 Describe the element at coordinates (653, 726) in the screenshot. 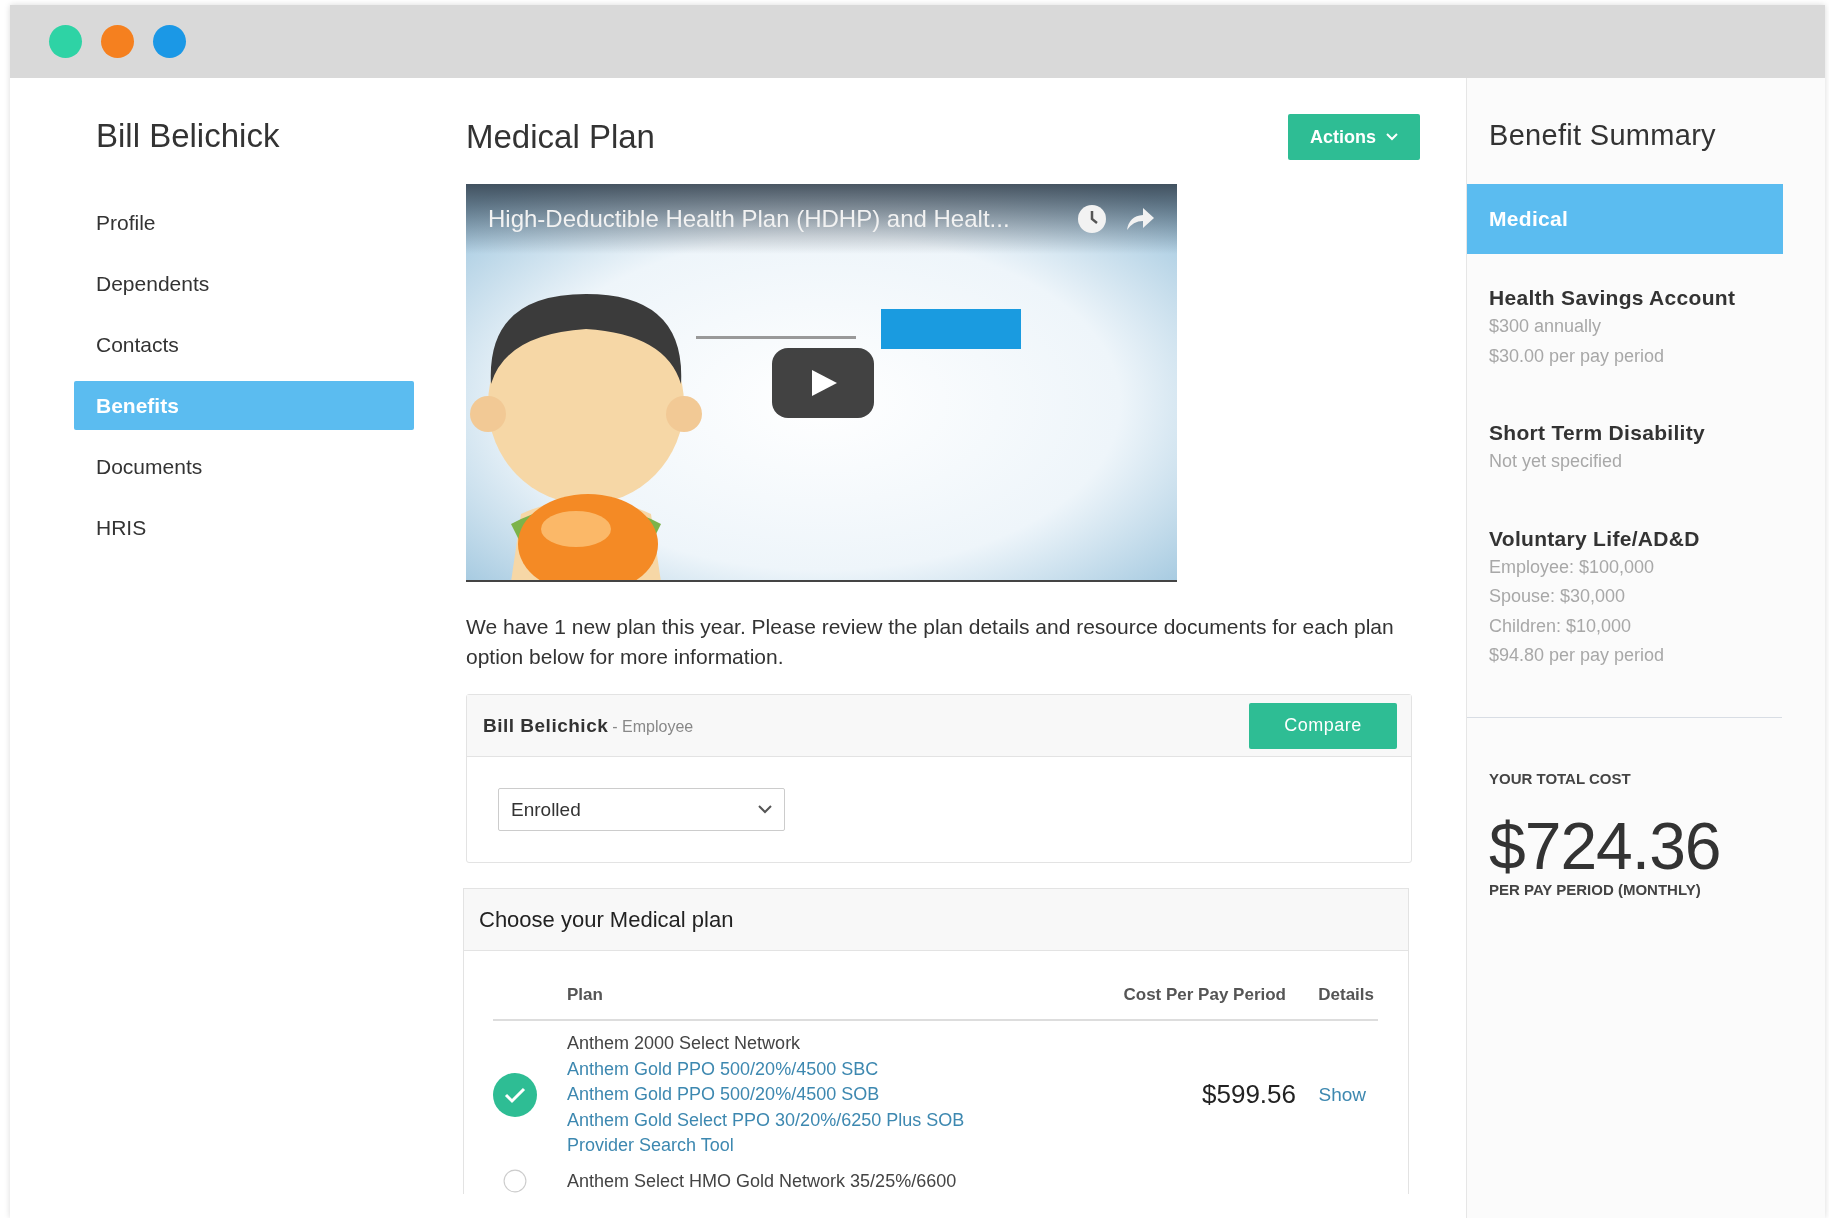

I see `employee-role: - Employee` at that location.